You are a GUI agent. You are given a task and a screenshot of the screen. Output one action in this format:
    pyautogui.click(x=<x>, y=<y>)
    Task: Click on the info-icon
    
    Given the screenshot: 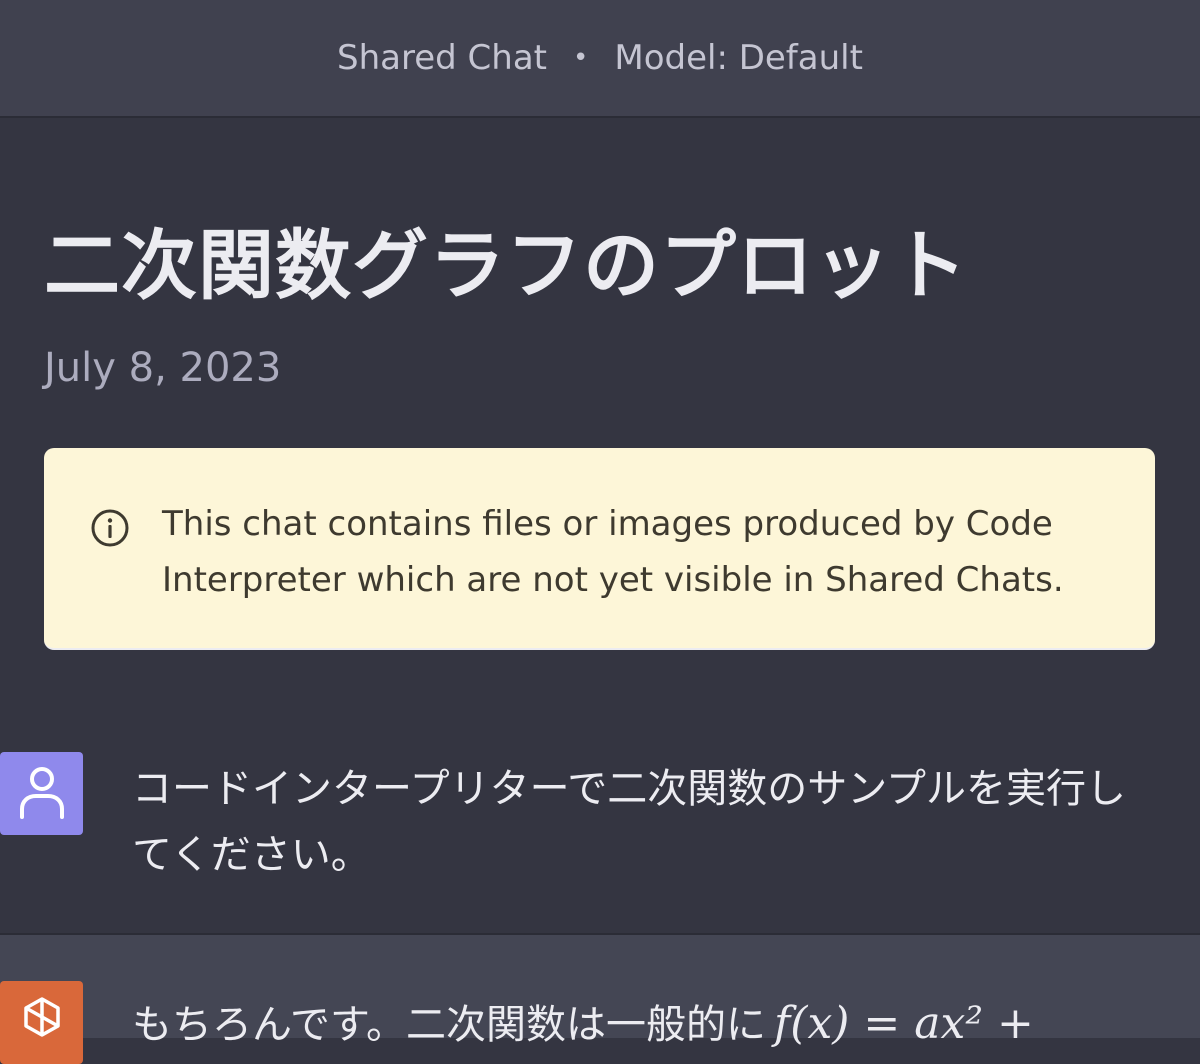 What is the action you would take?
    pyautogui.click(x=110, y=528)
    